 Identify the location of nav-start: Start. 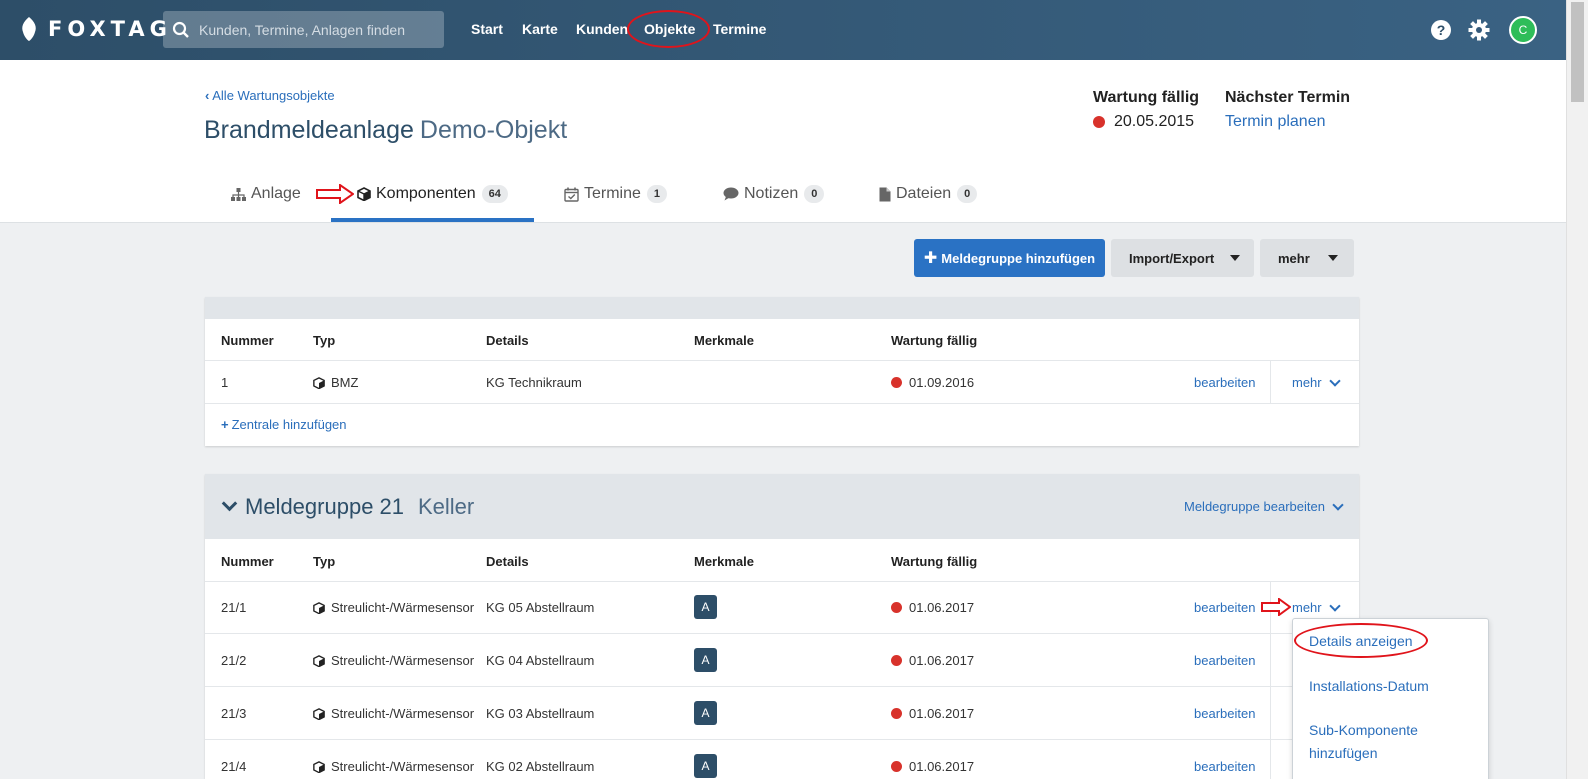
(487, 29).